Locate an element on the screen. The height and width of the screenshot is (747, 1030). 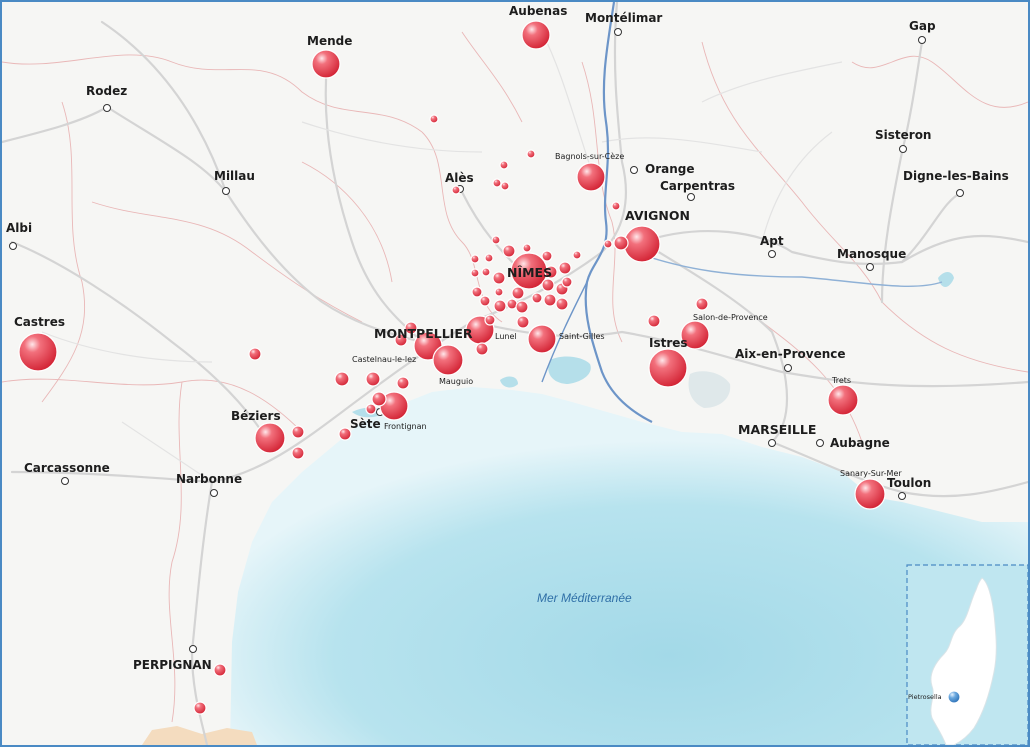
marker-trets is located at coordinates (843, 400).